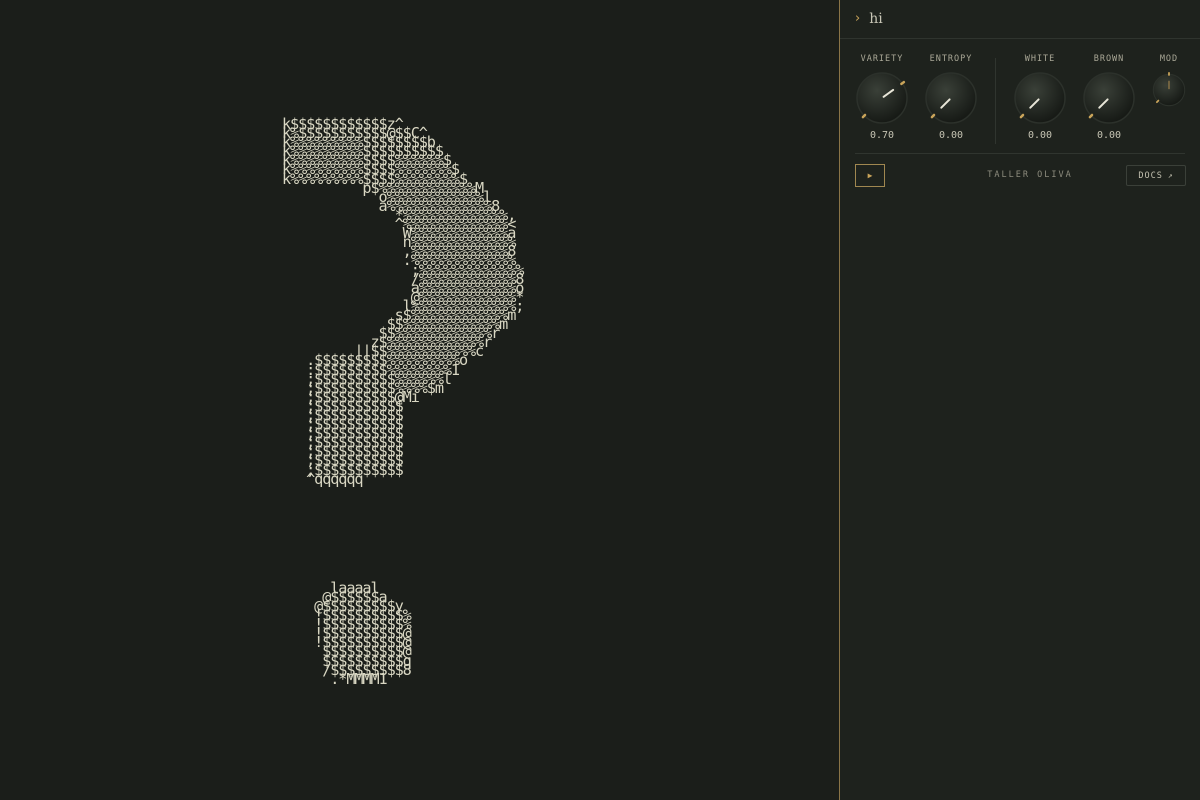 This screenshot has width=1200, height=800. What do you see at coordinates (1150, 175) in the screenshot?
I see `docs-button-label: DOCS` at bounding box center [1150, 175].